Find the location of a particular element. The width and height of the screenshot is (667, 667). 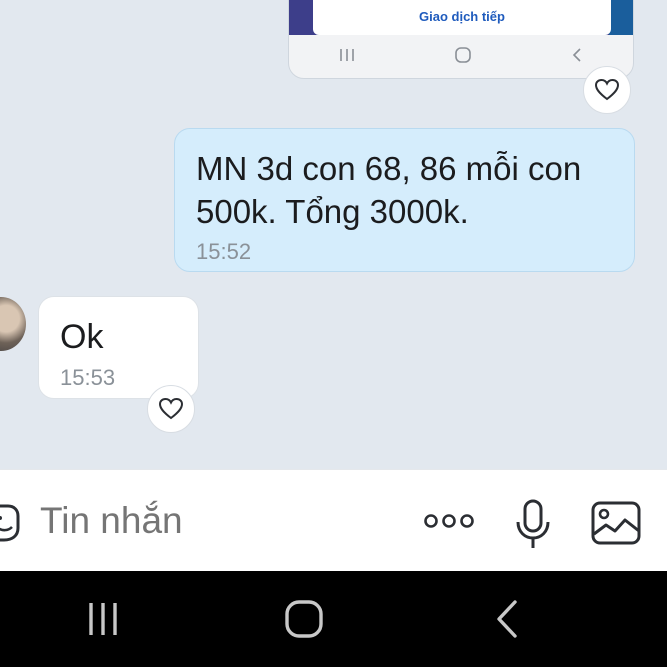

image-nav-bar is located at coordinates (461, 56).